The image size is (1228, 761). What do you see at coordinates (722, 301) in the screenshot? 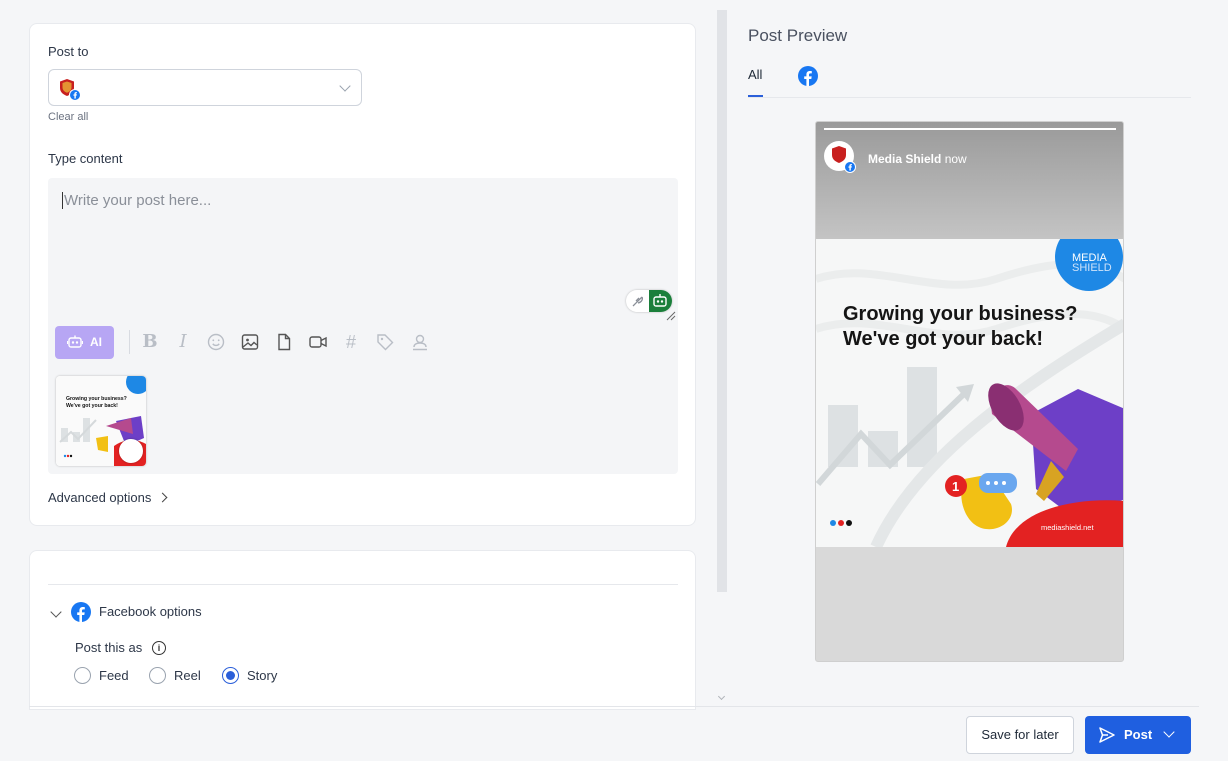
I see `scrollbar` at bounding box center [722, 301].